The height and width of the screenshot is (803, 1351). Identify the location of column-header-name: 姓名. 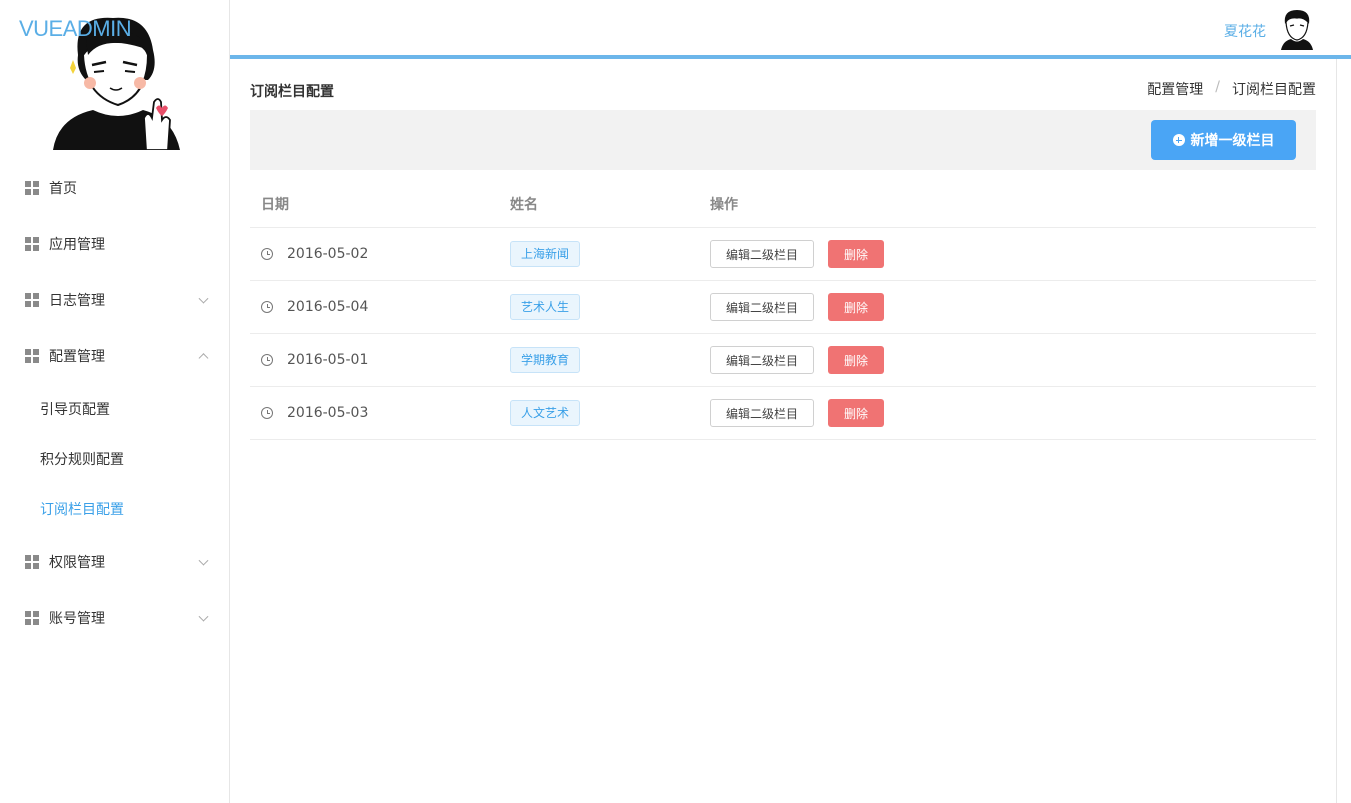
(524, 204).